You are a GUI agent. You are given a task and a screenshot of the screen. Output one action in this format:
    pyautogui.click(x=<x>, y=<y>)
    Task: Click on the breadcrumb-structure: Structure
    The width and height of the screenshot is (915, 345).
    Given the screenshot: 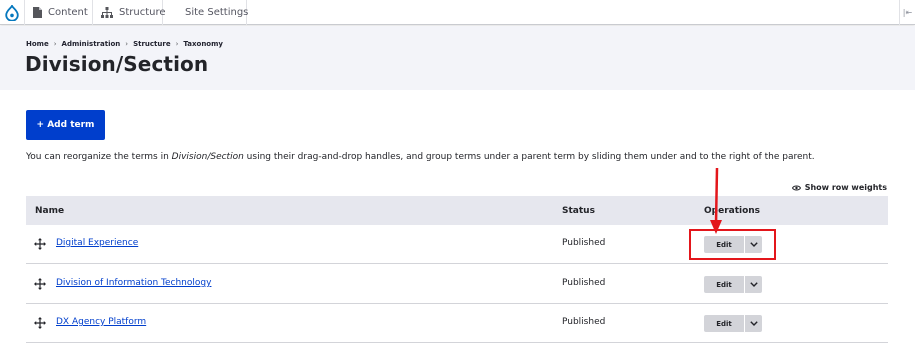 What is the action you would take?
    pyautogui.click(x=152, y=44)
    